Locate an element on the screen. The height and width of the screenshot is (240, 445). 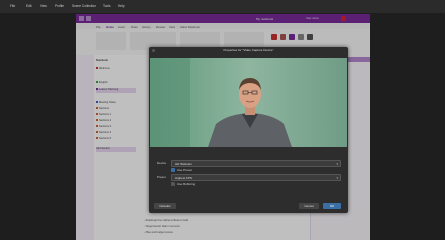
menu-profile: Profile is located at coordinates (59, 6).